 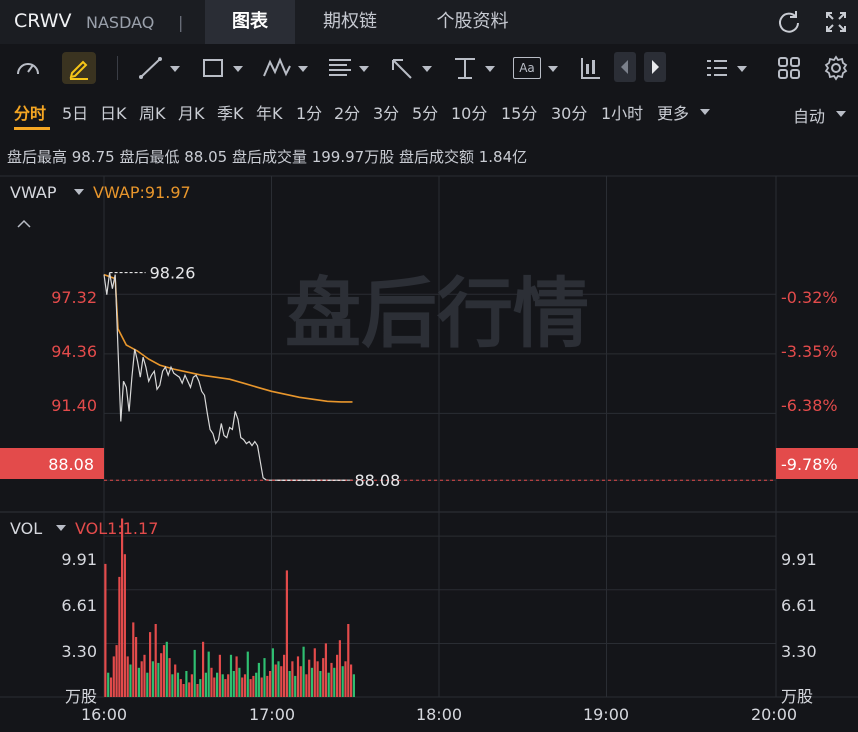 I want to click on pct-axis-label: -6.38%, so click(x=809, y=405).